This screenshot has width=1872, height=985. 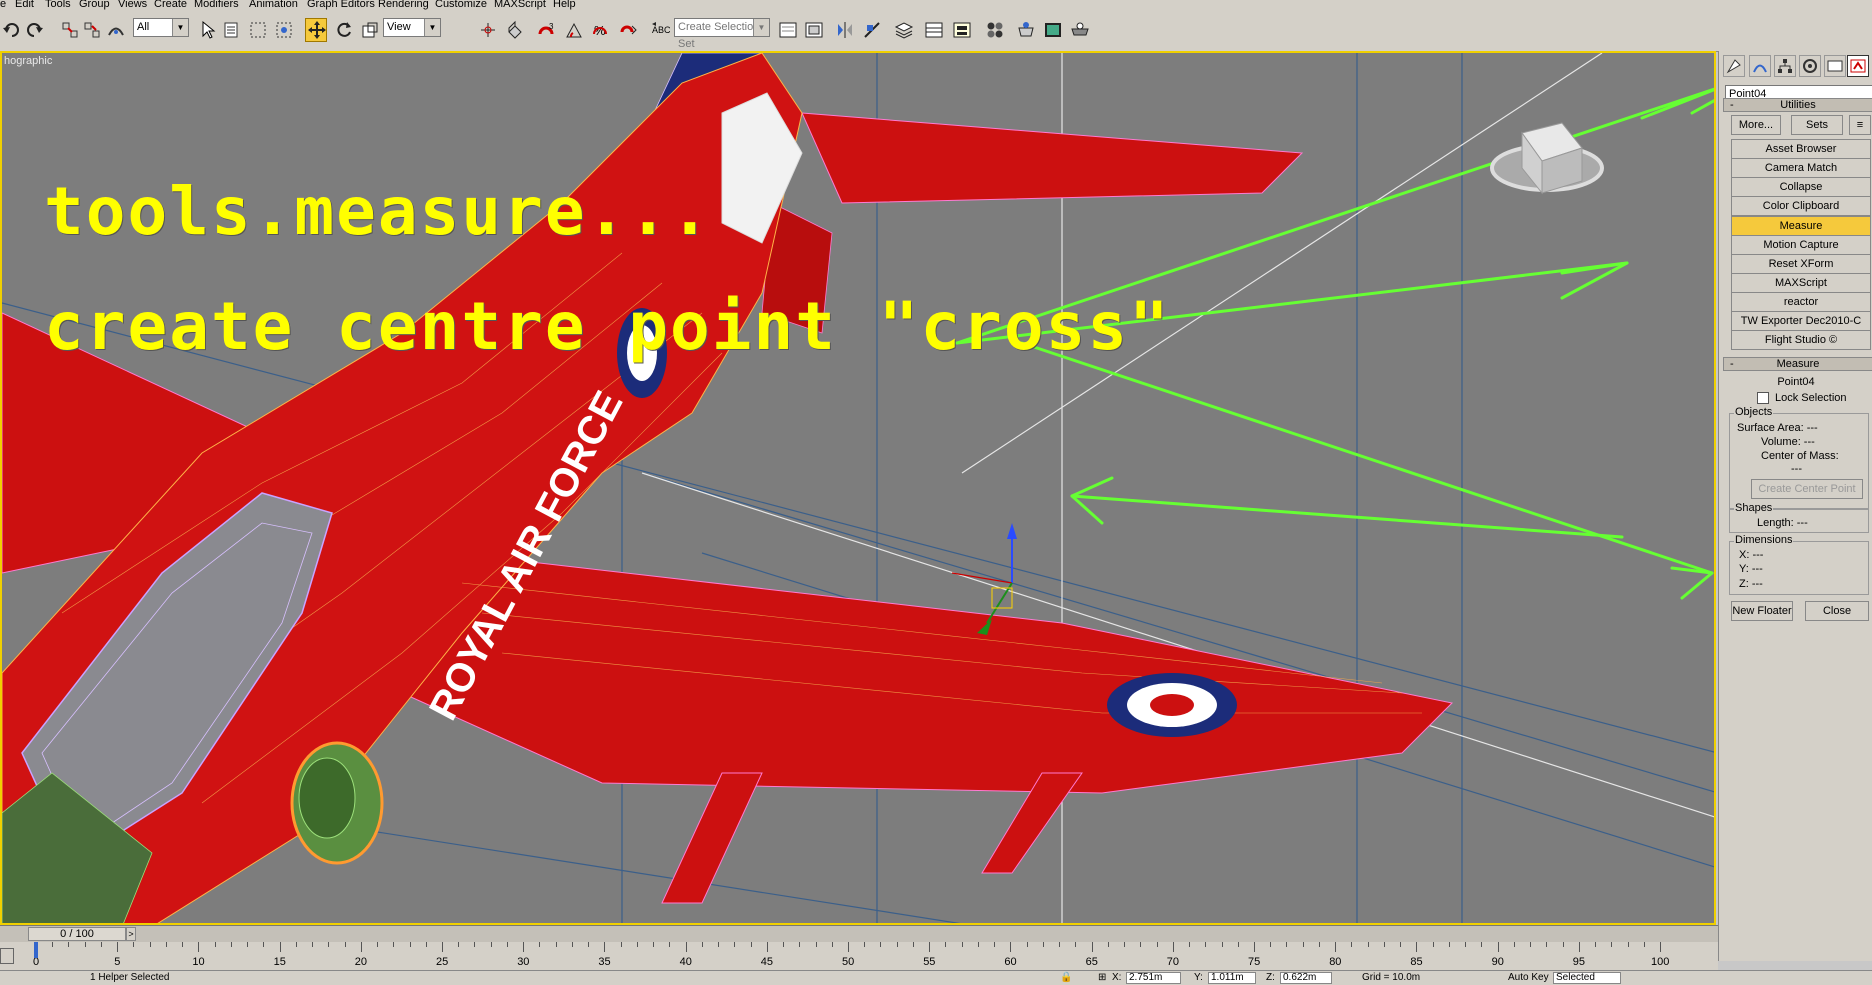 What do you see at coordinates (1760, 66) in the screenshot?
I see `modify-tab-icon` at bounding box center [1760, 66].